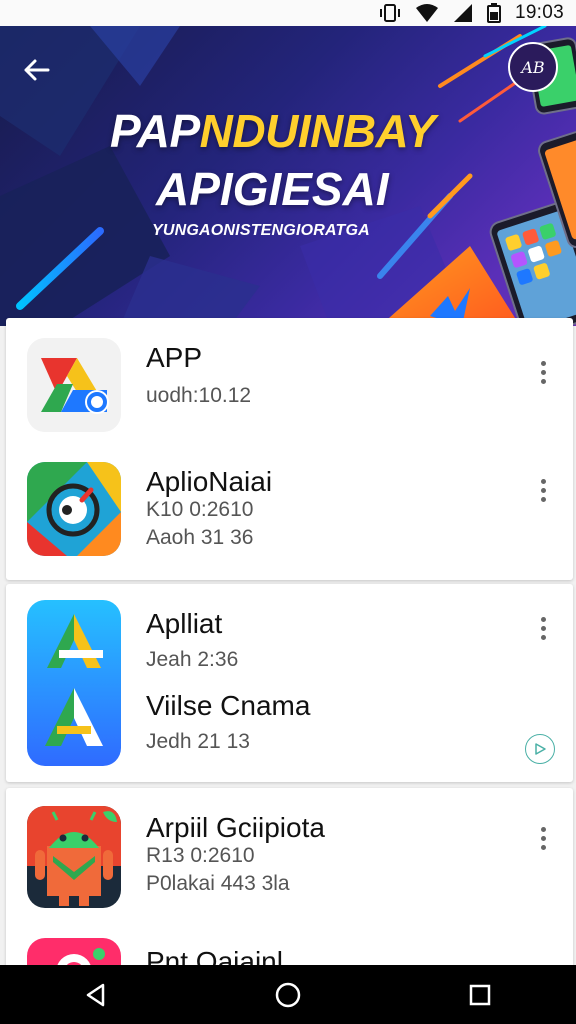 The height and width of the screenshot is (1024, 576). Describe the element at coordinates (493, 13) in the screenshot. I see `battery-icon` at that location.